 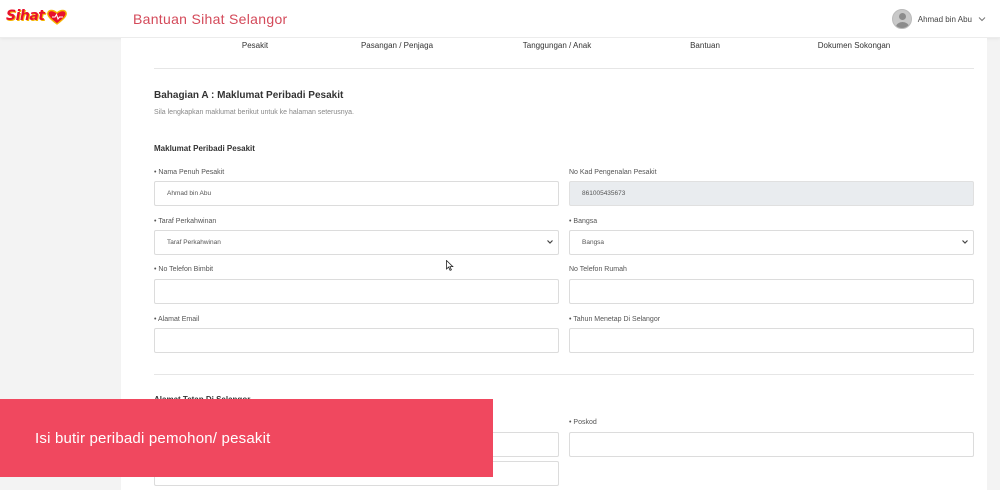 What do you see at coordinates (771, 242) in the screenshot?
I see `bangsa-select: Bangsa` at bounding box center [771, 242].